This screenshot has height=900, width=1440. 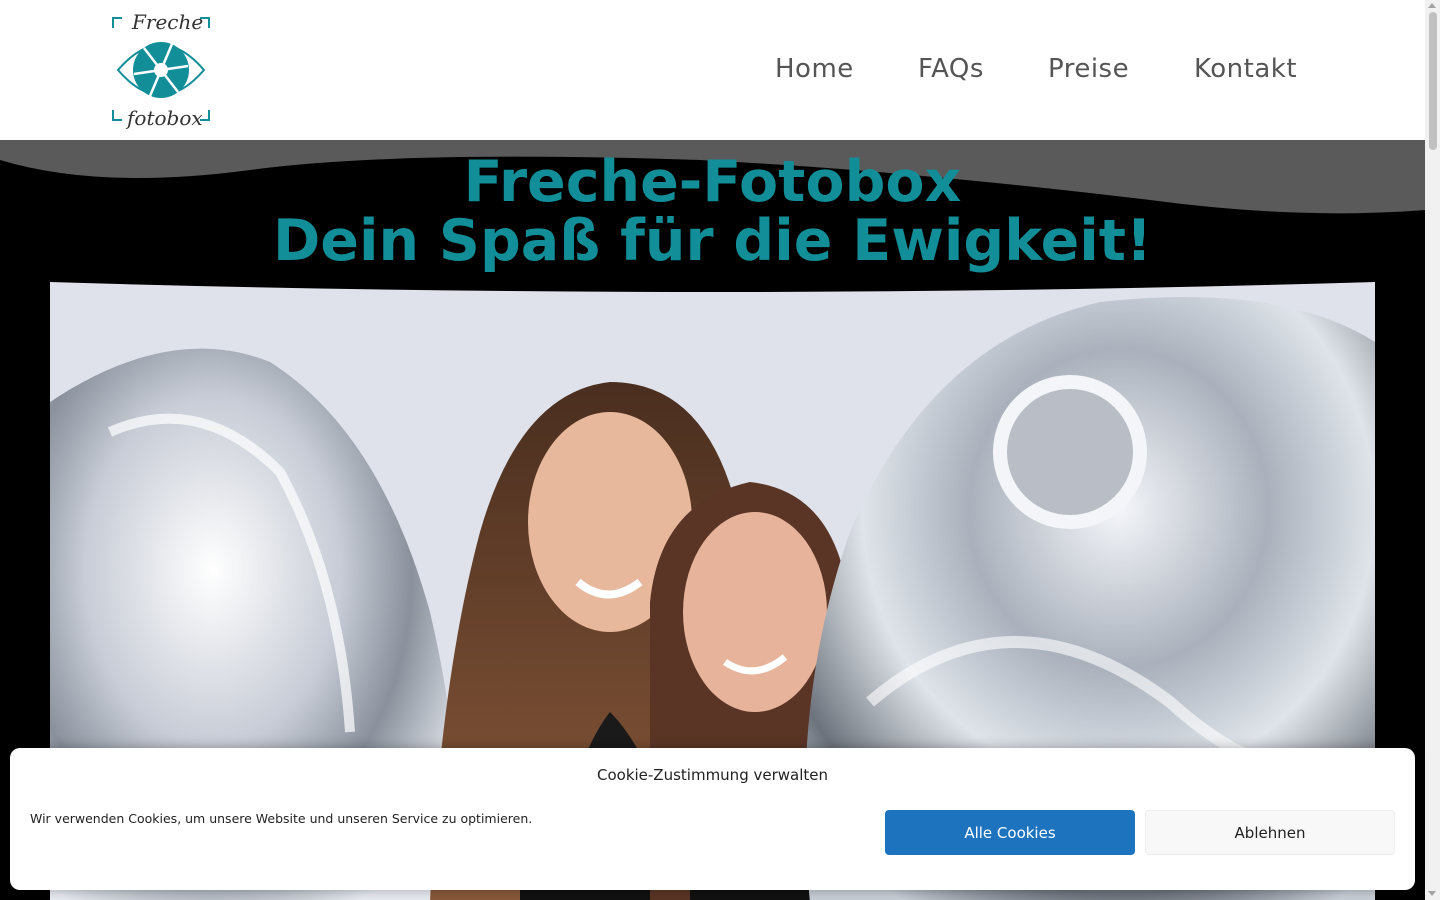 I want to click on hero-title: Freche-Fotobox, so click(x=712, y=182).